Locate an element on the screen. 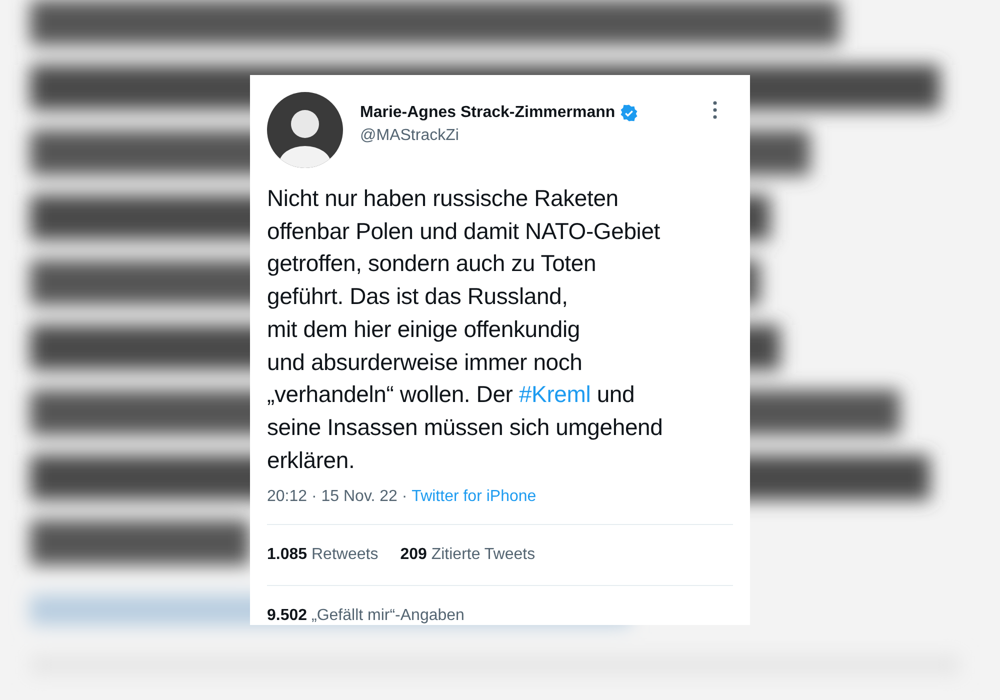 This screenshot has height=700, width=1000. stat-count: 1.085 Retweets is located at coordinates (322, 555).